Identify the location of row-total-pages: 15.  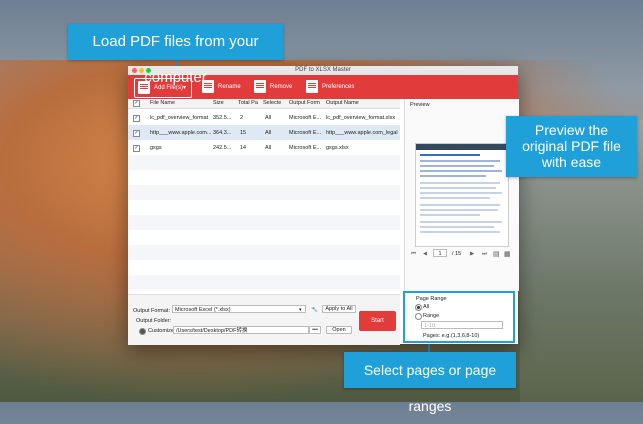
(243, 133).